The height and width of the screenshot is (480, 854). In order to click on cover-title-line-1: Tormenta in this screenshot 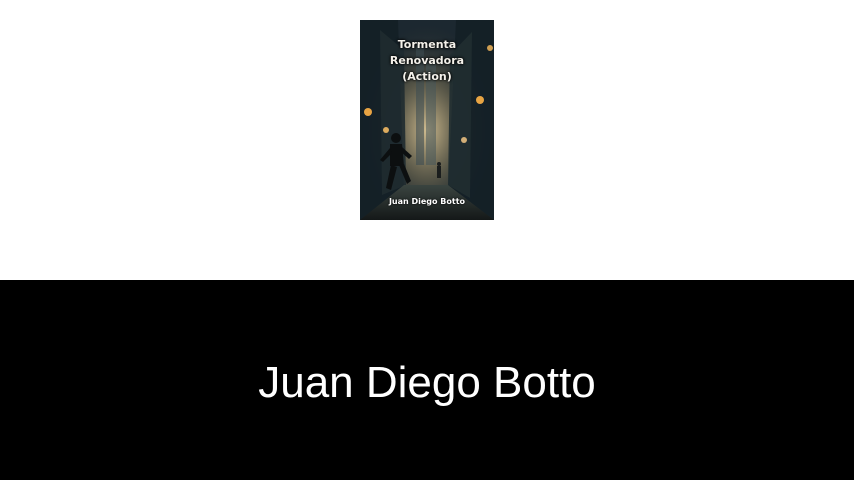, I will do `click(427, 44)`.